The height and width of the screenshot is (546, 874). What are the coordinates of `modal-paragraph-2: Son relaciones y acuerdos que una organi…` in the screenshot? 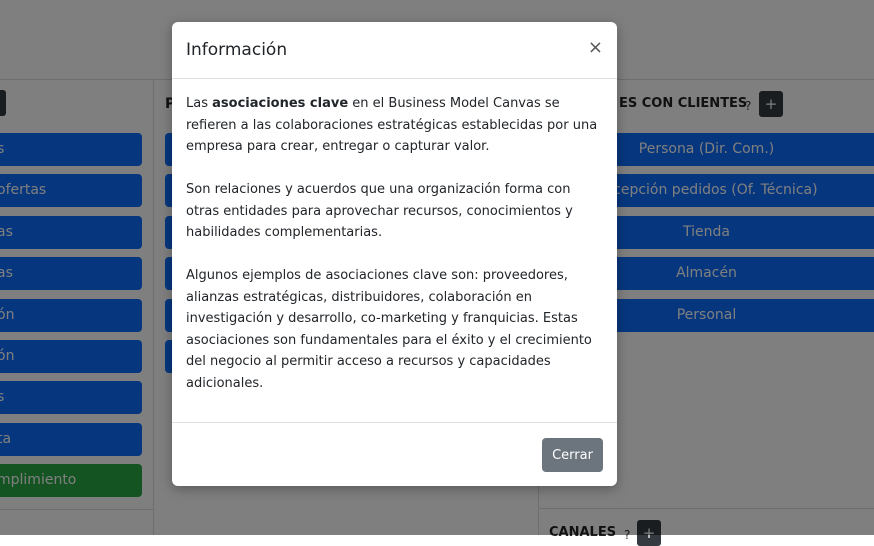 It's located at (379, 211).